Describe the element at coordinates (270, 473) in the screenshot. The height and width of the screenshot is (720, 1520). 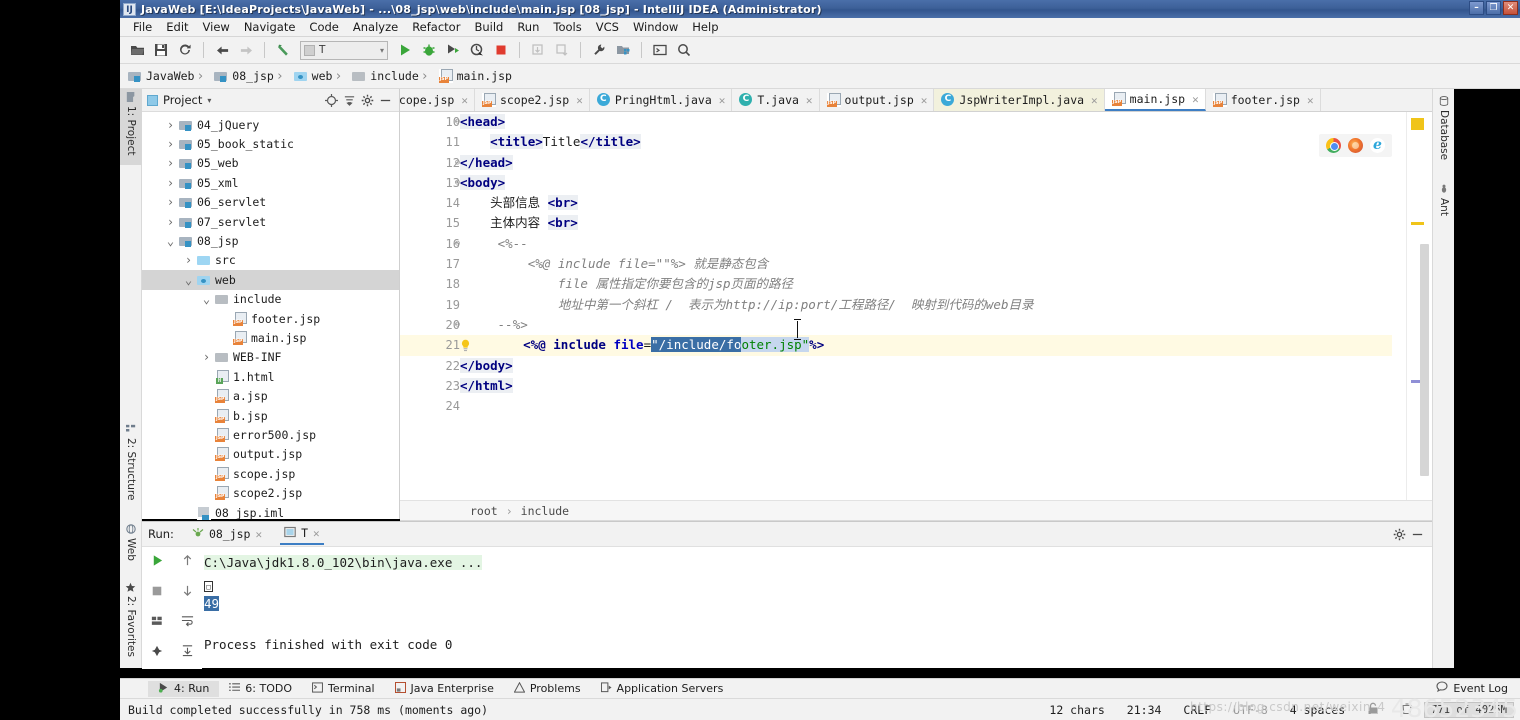
I see `tree-node-scope-jsp: scope.jsp` at that location.